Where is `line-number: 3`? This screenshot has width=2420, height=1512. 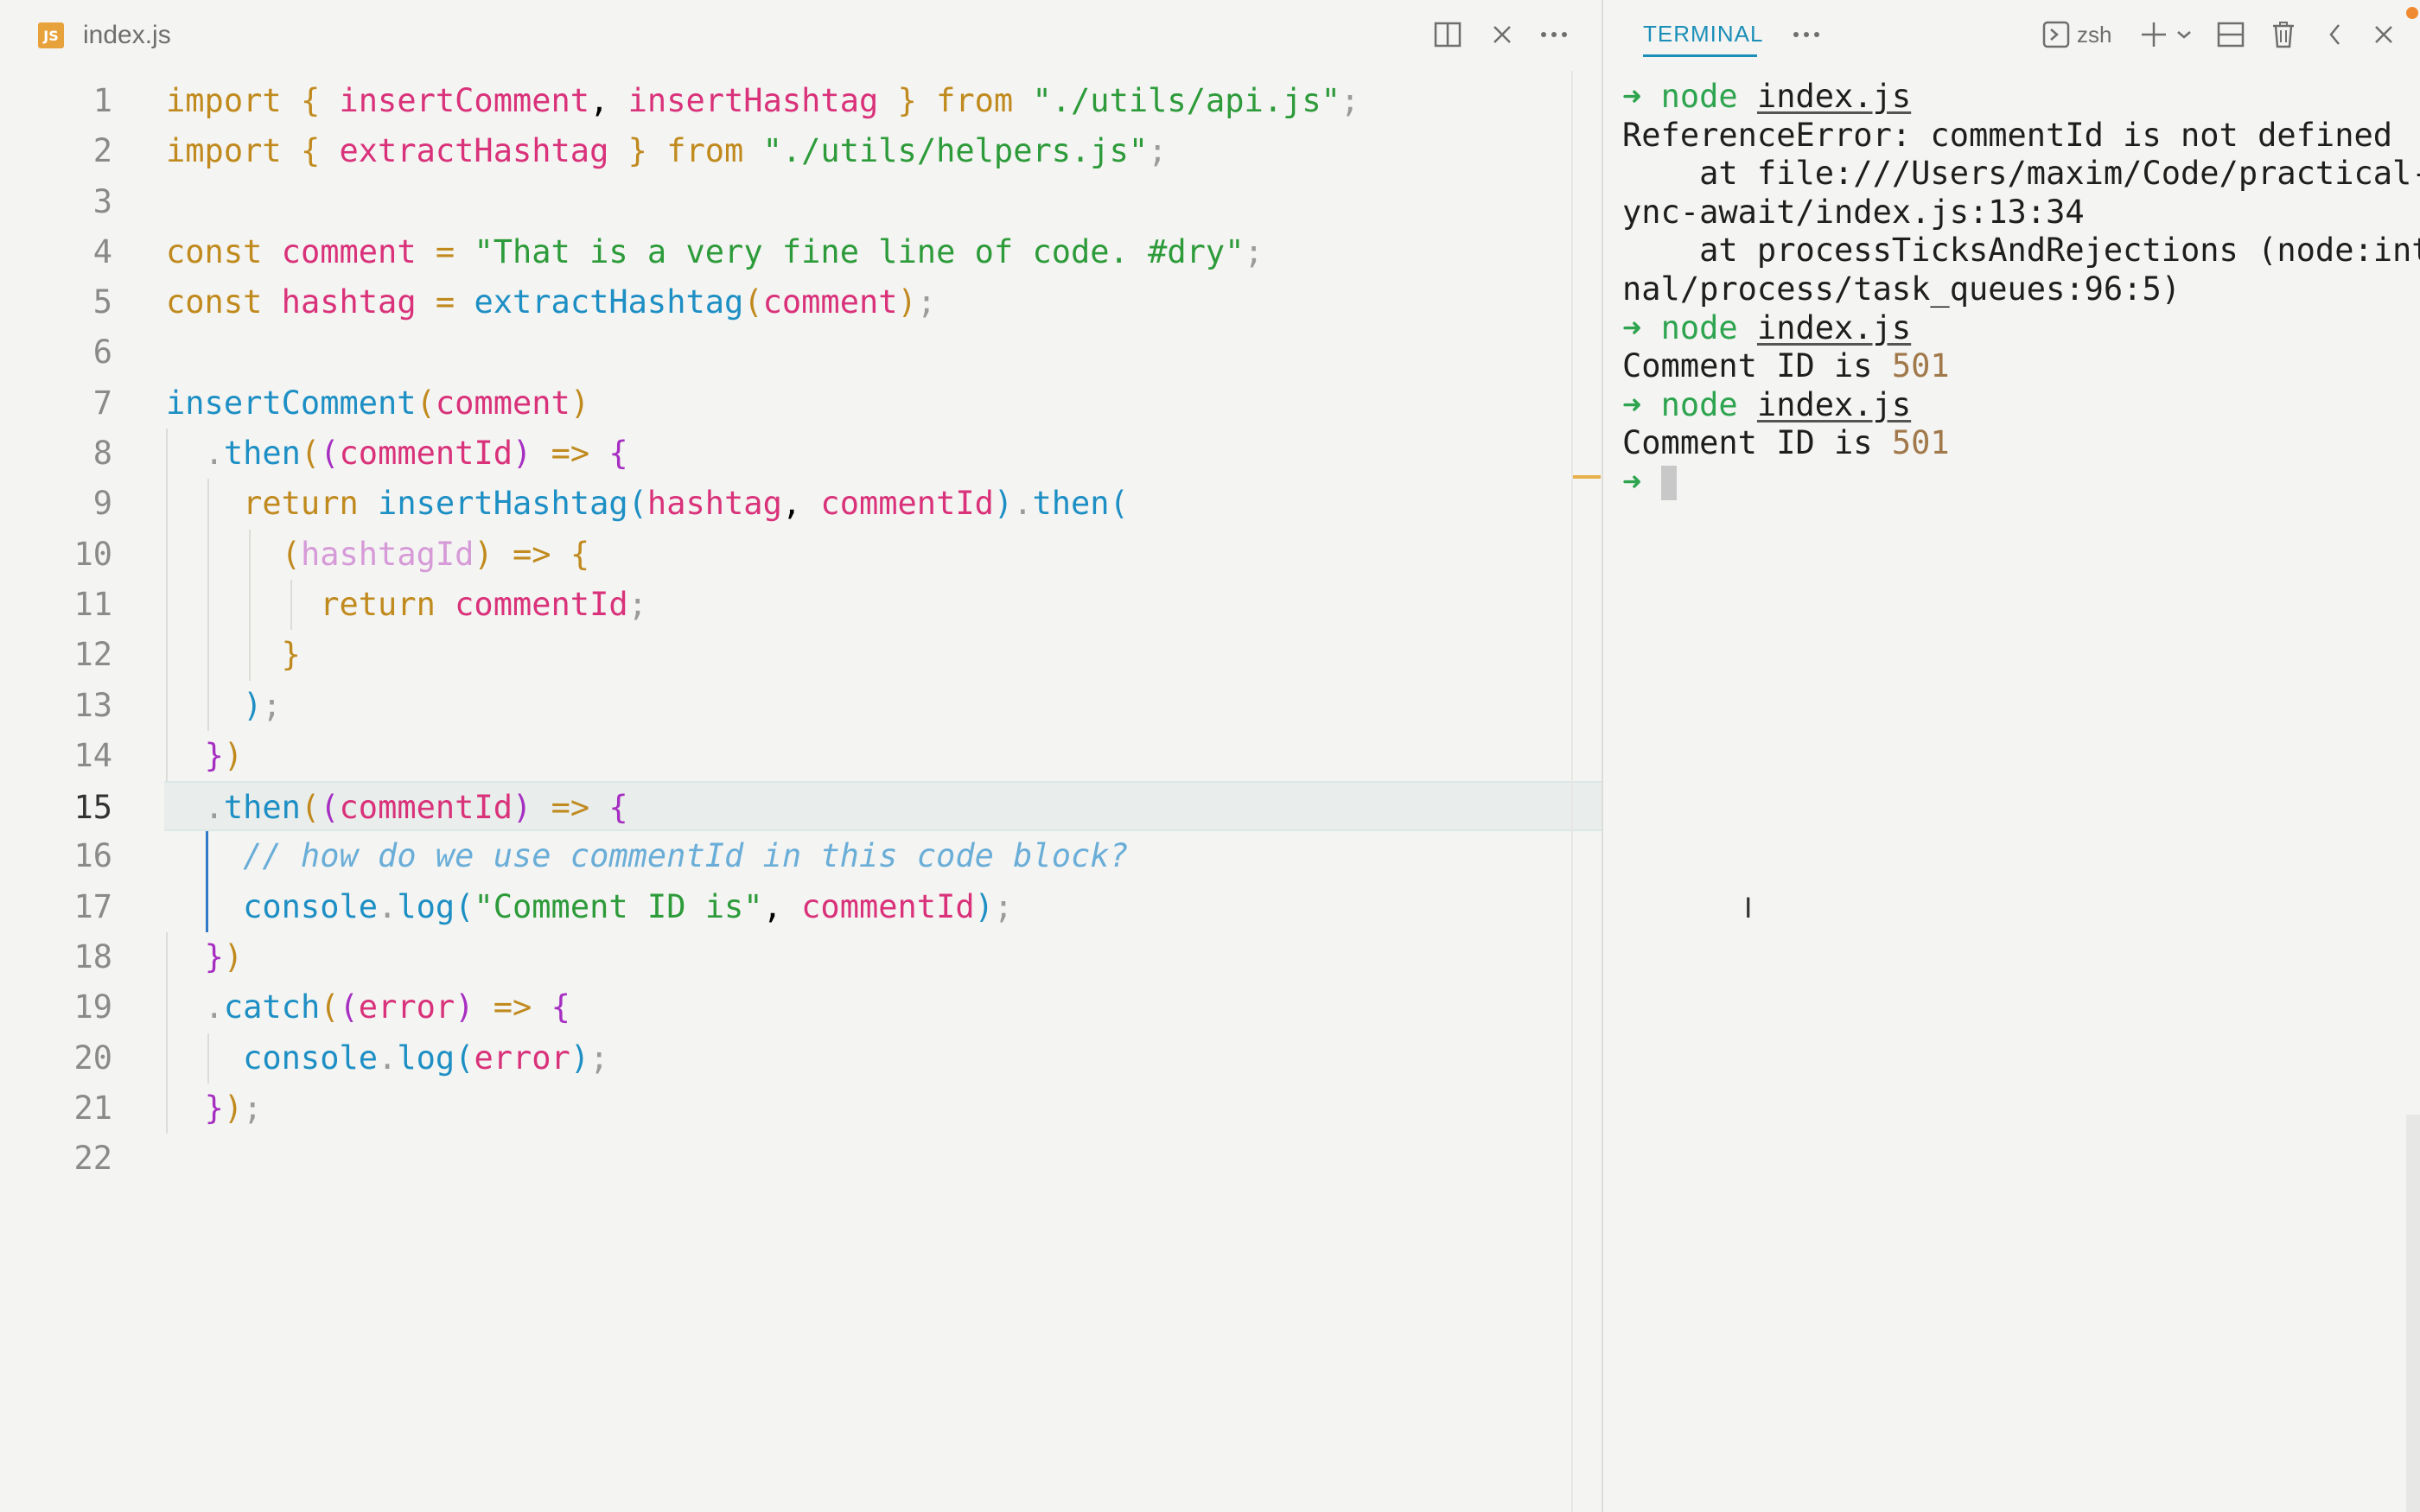
line-number: 3 is located at coordinates (102, 201).